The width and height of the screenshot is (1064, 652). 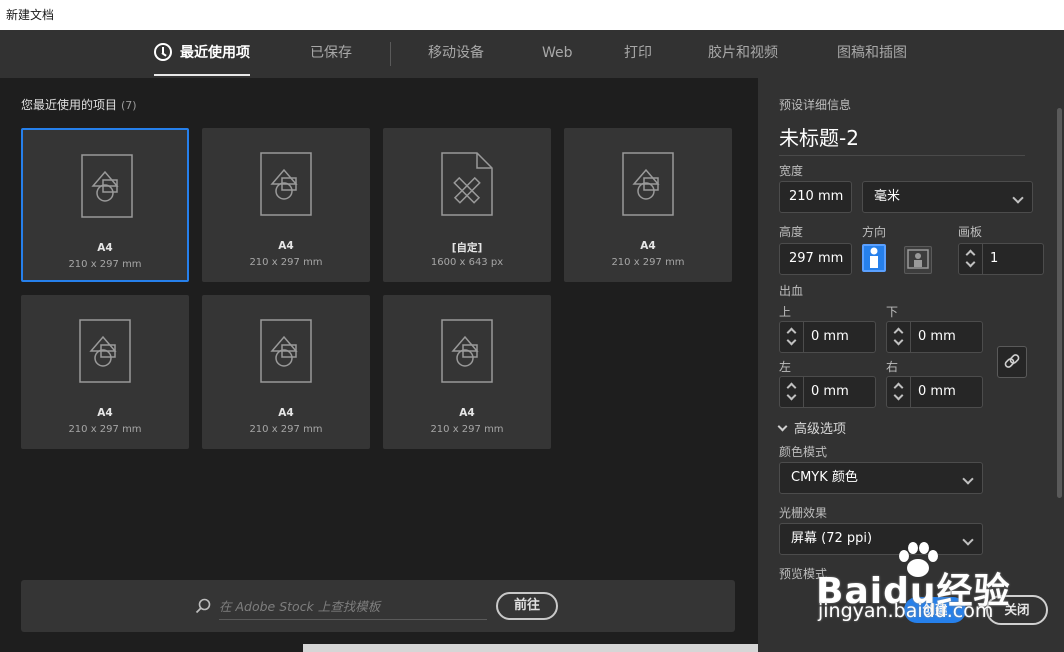 I want to click on bleed-bottom-label: 下, so click(x=892, y=312).